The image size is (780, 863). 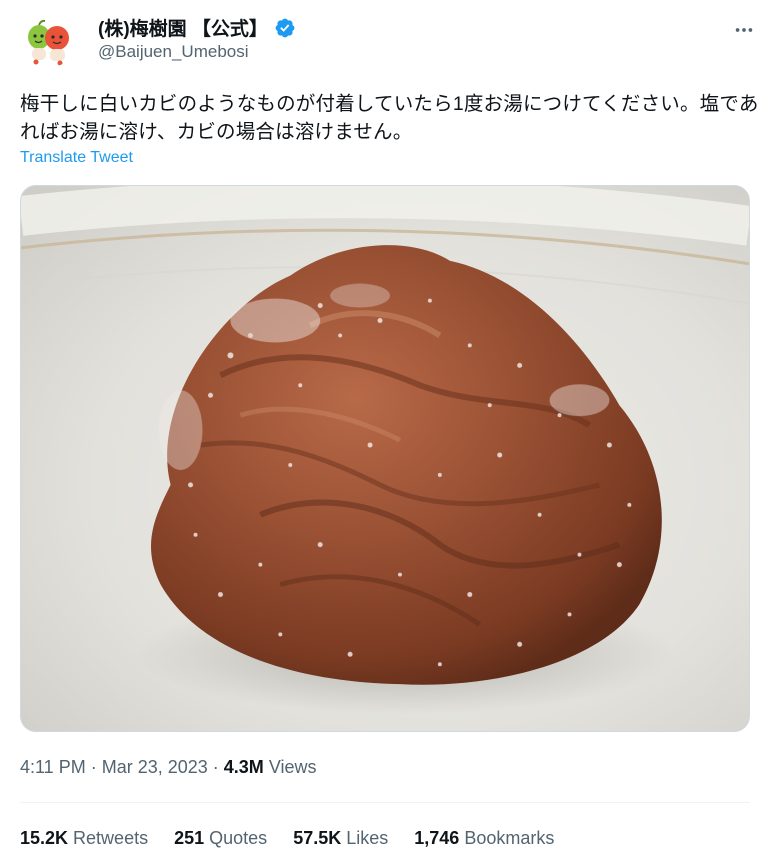 I want to click on retweets-stat: 15.2K Retweets, so click(x=84, y=838).